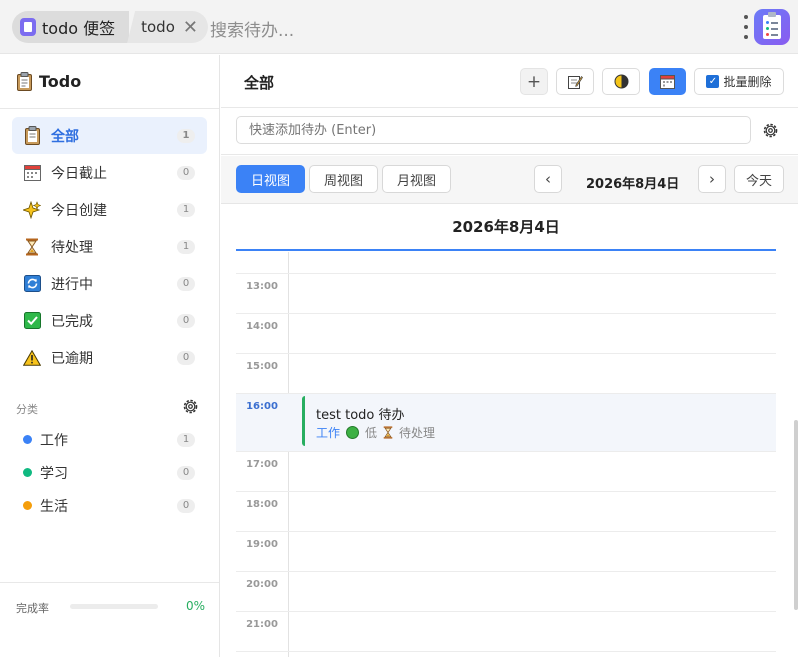  Describe the element at coordinates (262, 253) in the screenshot. I see `hour-label: 12:00` at that location.